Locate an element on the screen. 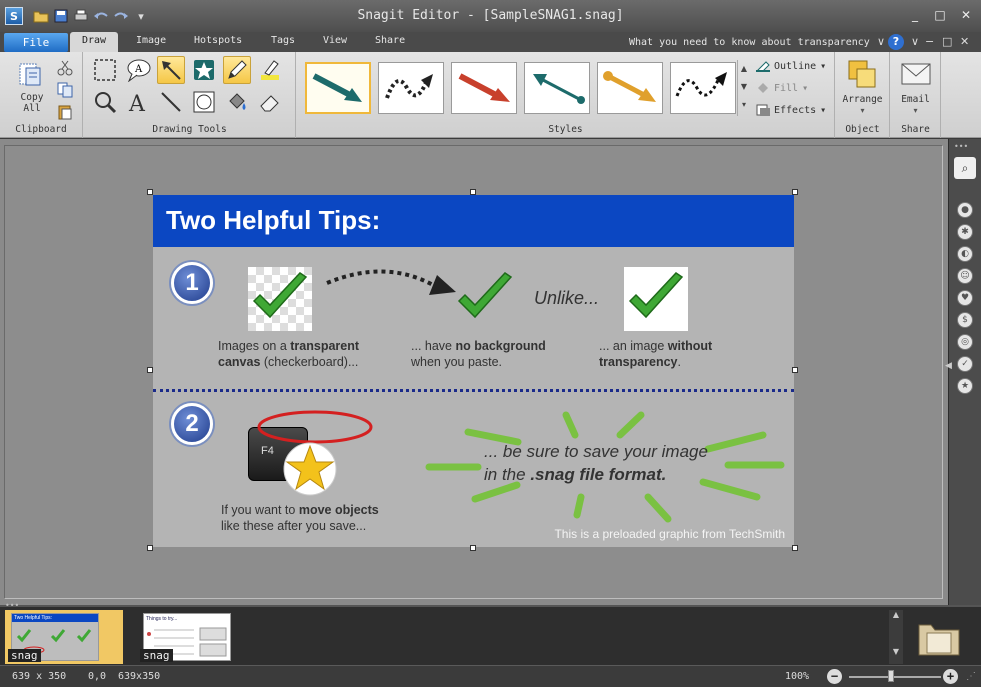 This screenshot has width=981, height=687. share-group-label: Share is located at coordinates (915, 129).